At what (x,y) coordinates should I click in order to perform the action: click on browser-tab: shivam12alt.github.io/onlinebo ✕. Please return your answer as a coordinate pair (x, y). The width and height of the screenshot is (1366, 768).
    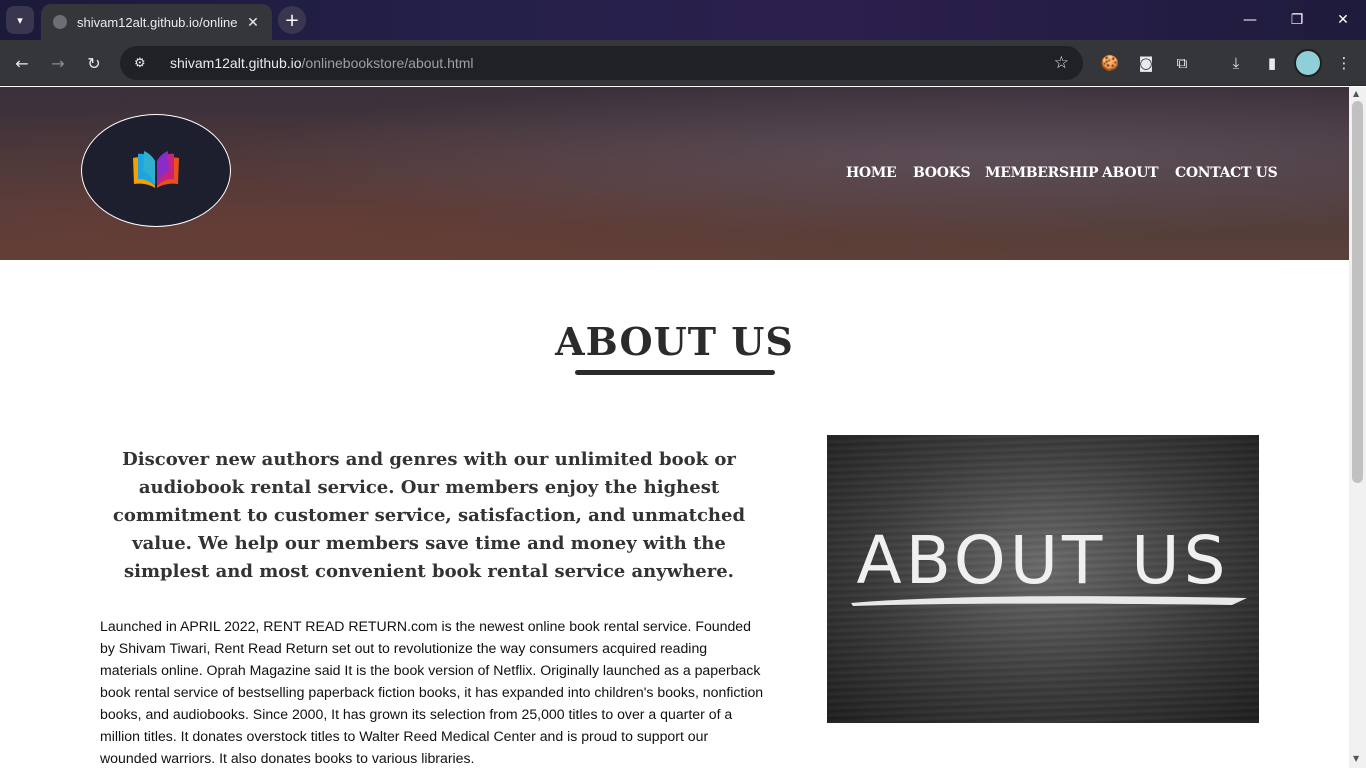
    Looking at the image, I should click on (156, 22).